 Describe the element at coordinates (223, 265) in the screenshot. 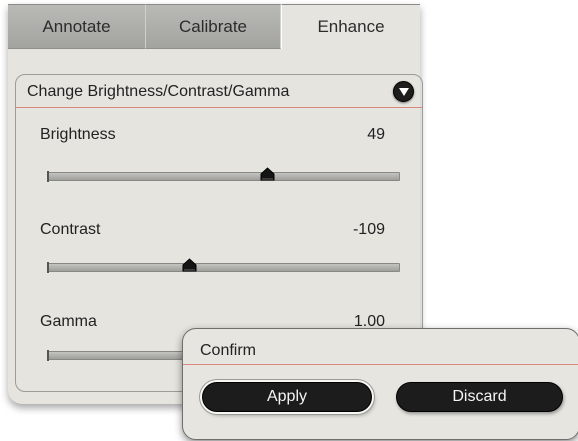

I see `contrast-slider-track` at that location.